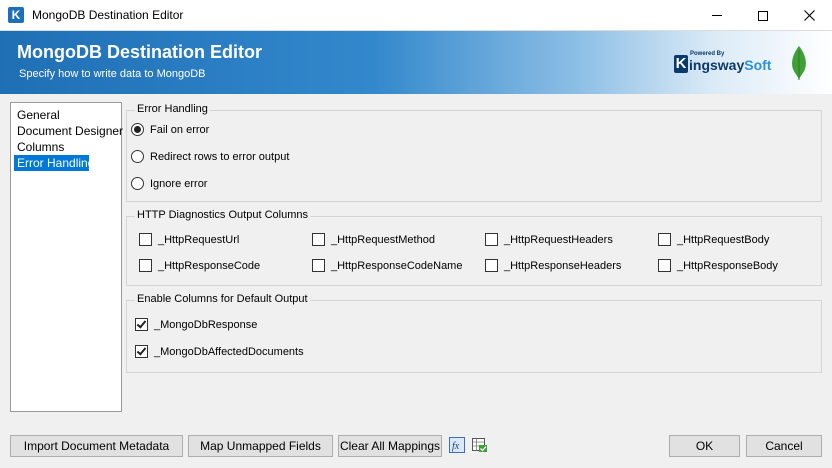 The height and width of the screenshot is (468, 832). What do you see at coordinates (260, 446) in the screenshot?
I see `map-unmapped-fields-button: Map Unmapped Fields` at bounding box center [260, 446].